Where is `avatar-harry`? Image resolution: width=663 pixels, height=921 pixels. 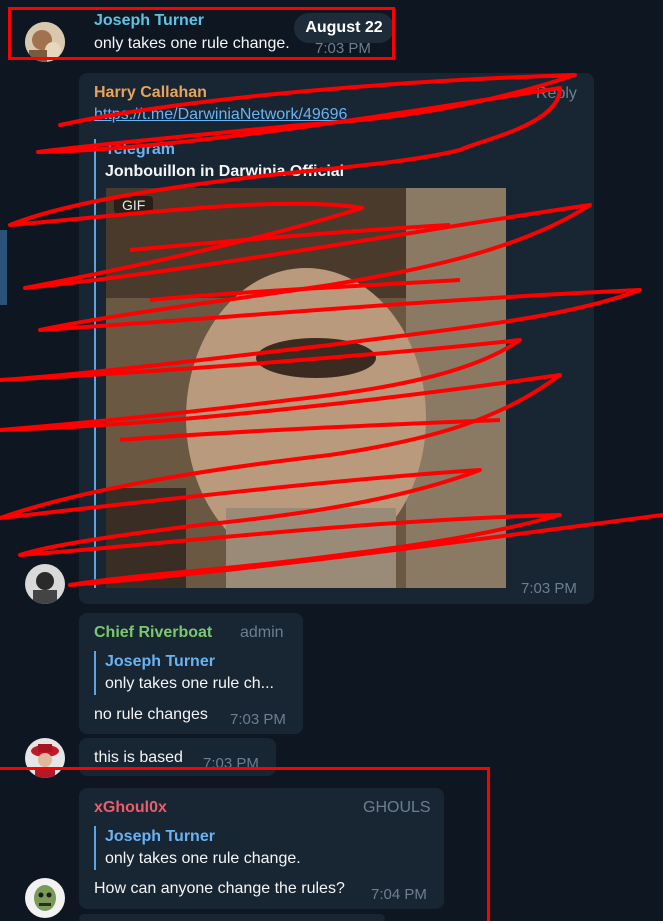 avatar-harry is located at coordinates (45, 584).